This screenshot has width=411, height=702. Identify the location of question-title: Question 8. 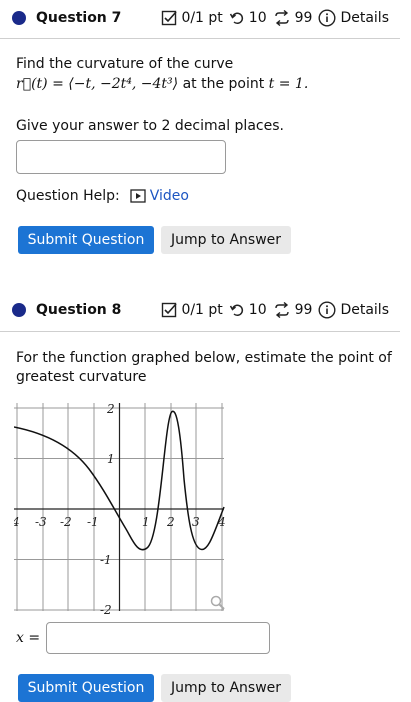
(79, 310).